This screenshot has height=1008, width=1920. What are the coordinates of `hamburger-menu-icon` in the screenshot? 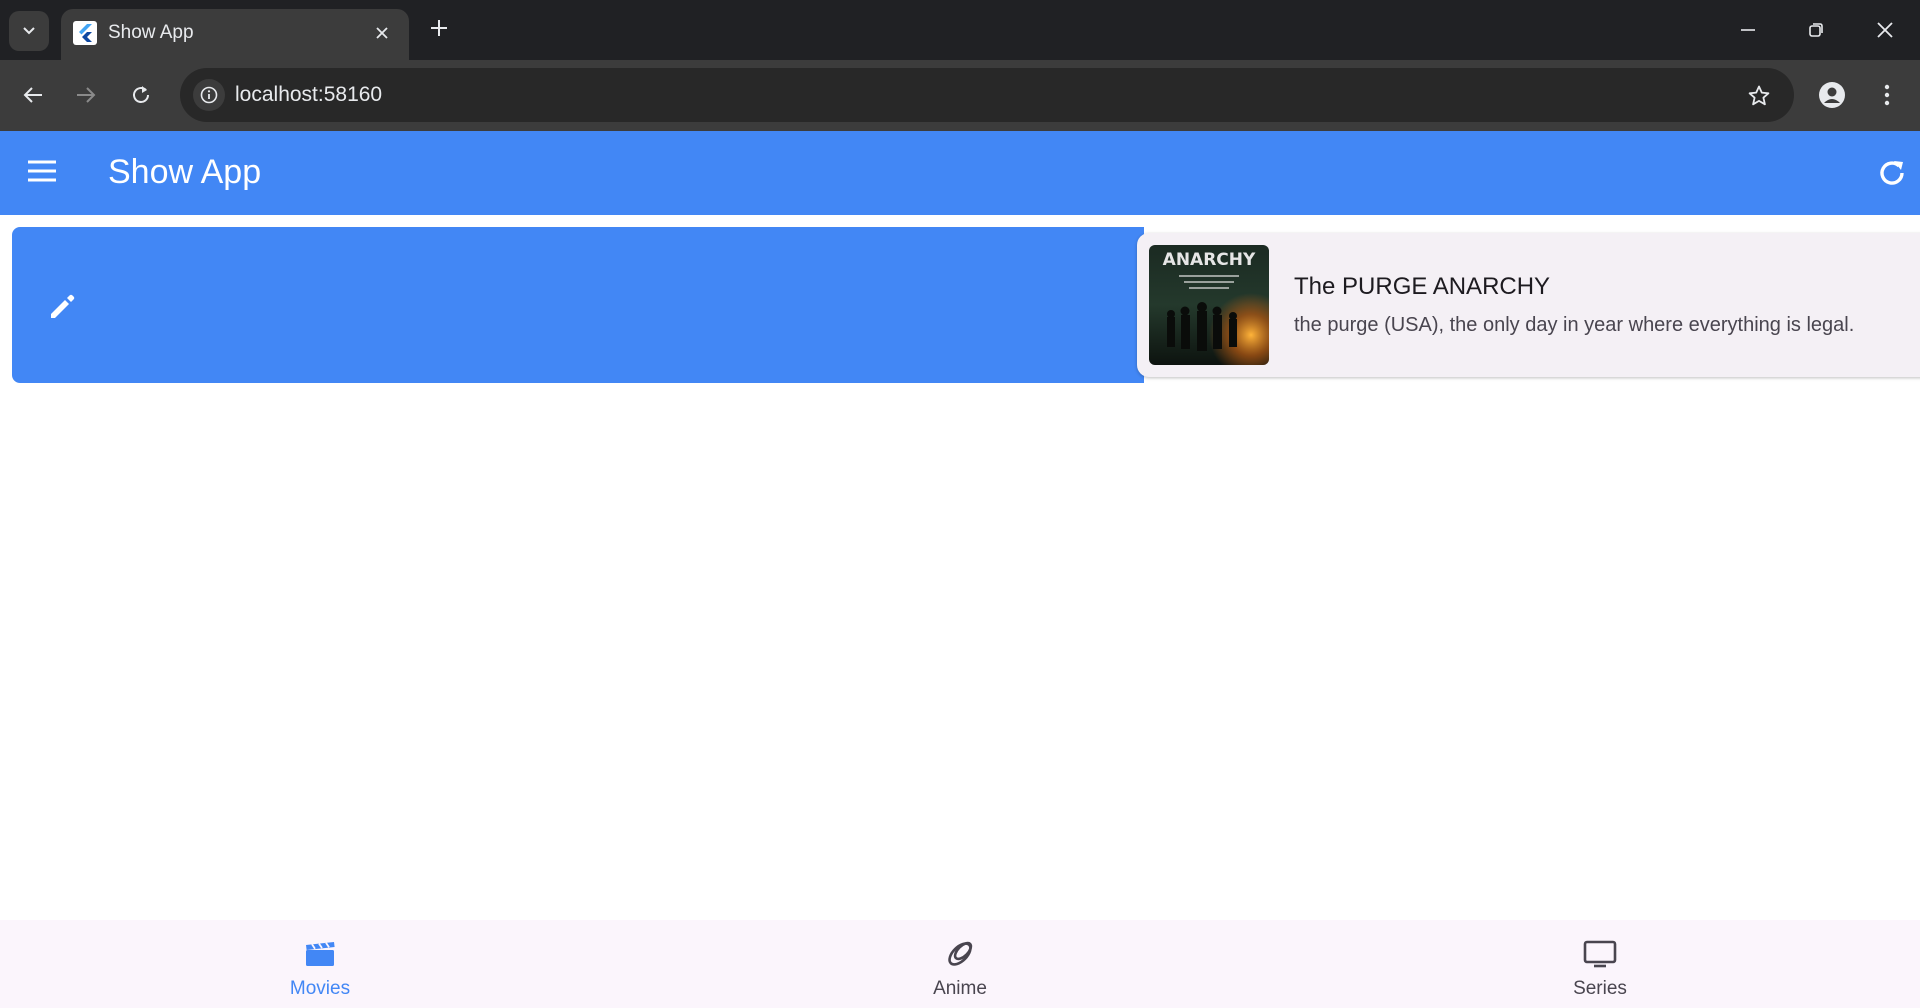 It's located at (42, 171).